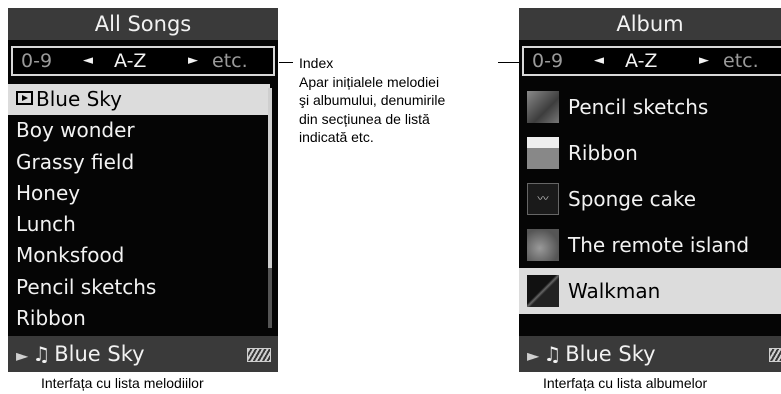 This screenshot has height=394, width=781. Describe the element at coordinates (139, 100) in the screenshot. I see `song-item: Blue Sky` at that location.